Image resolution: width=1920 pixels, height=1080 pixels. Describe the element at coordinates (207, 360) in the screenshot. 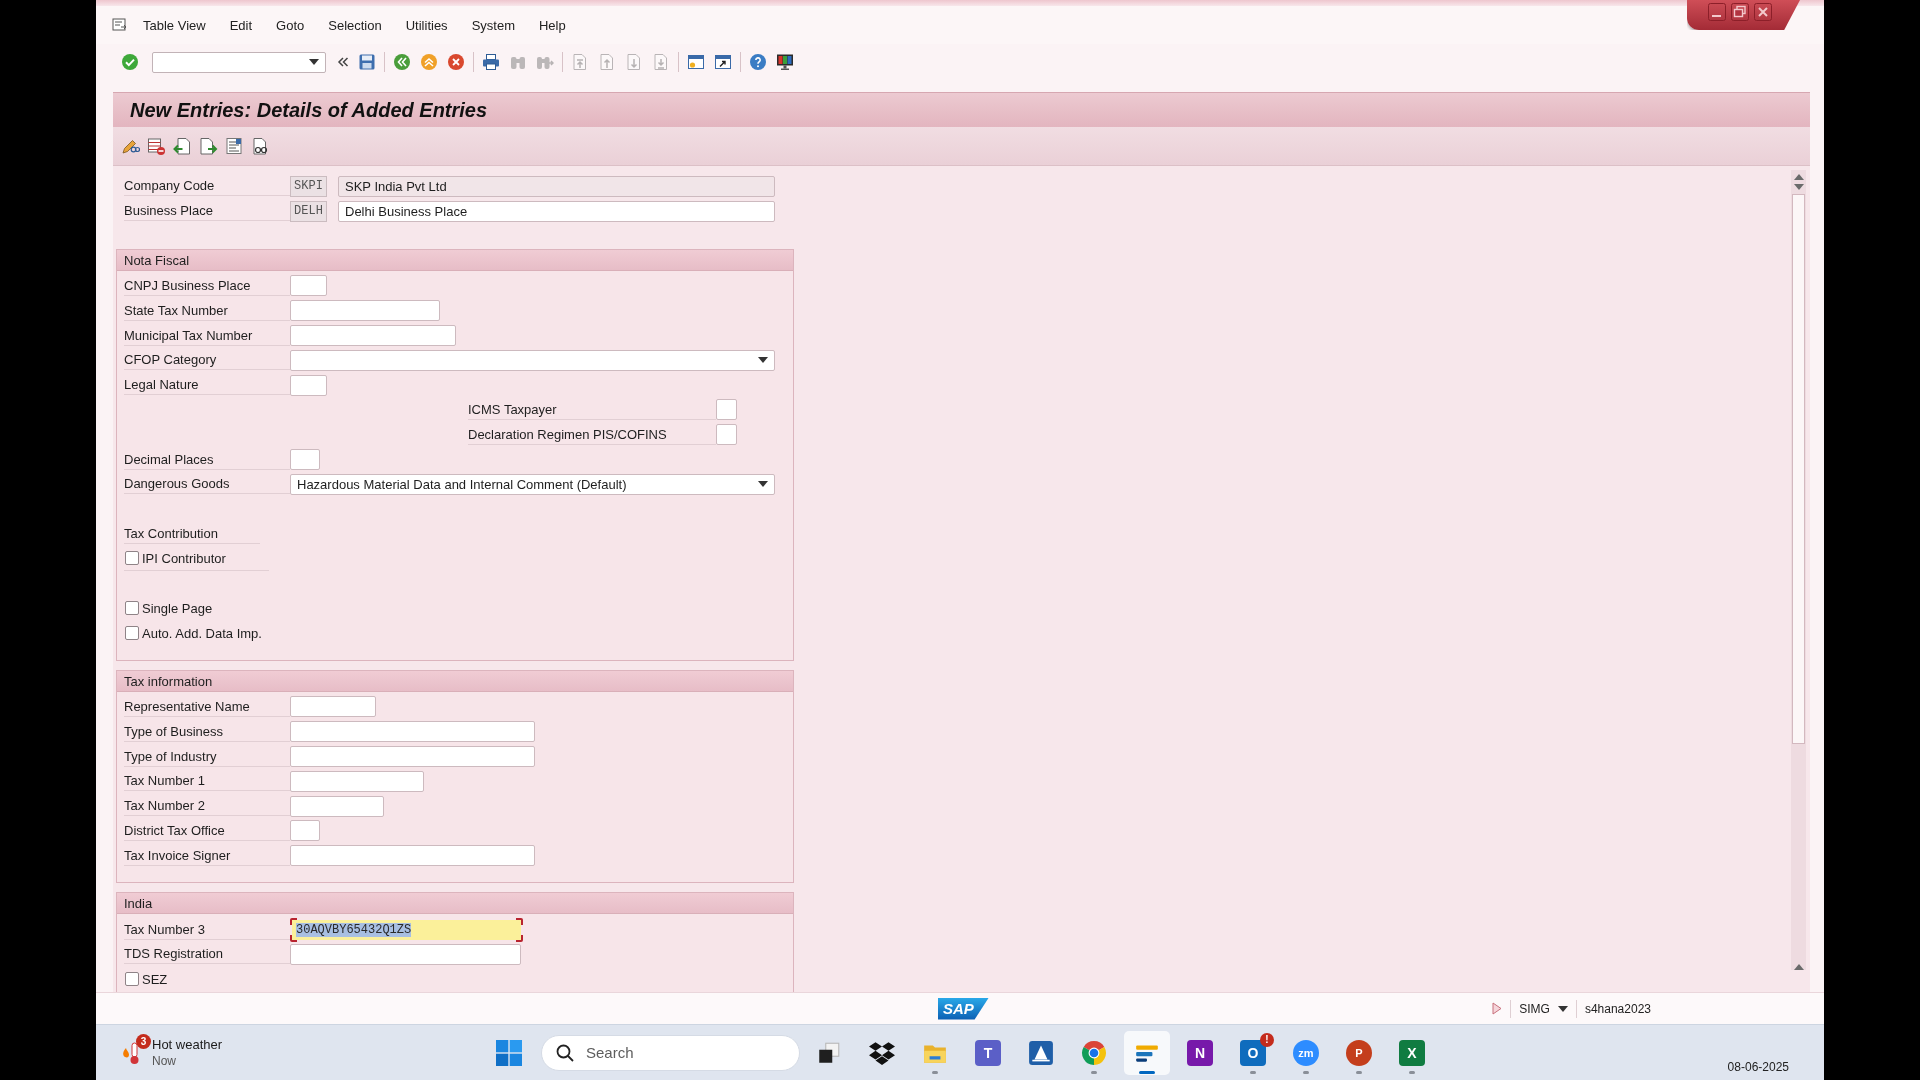

I see `field-label: CFOP Category` at that location.